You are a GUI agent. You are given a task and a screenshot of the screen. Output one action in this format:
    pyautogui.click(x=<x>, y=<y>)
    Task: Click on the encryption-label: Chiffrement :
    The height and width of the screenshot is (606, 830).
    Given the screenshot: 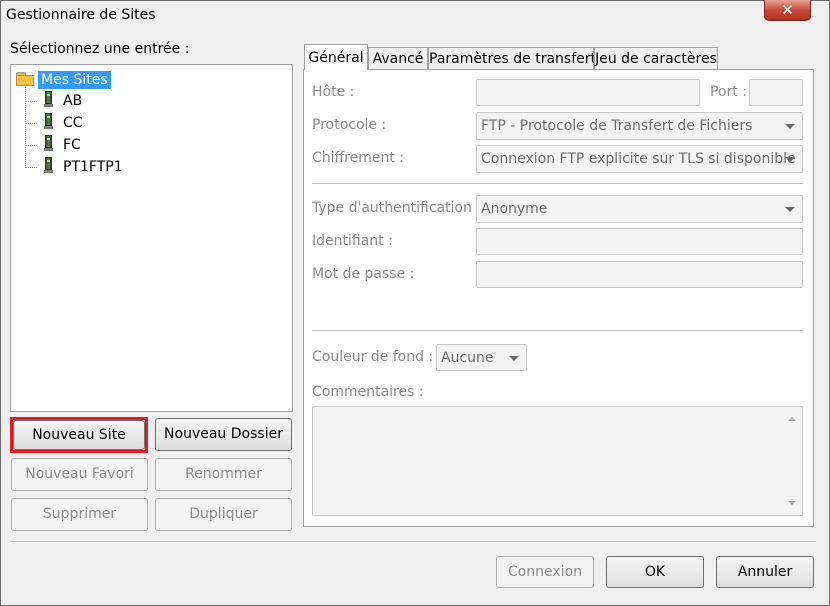 What is the action you would take?
    pyautogui.click(x=358, y=158)
    